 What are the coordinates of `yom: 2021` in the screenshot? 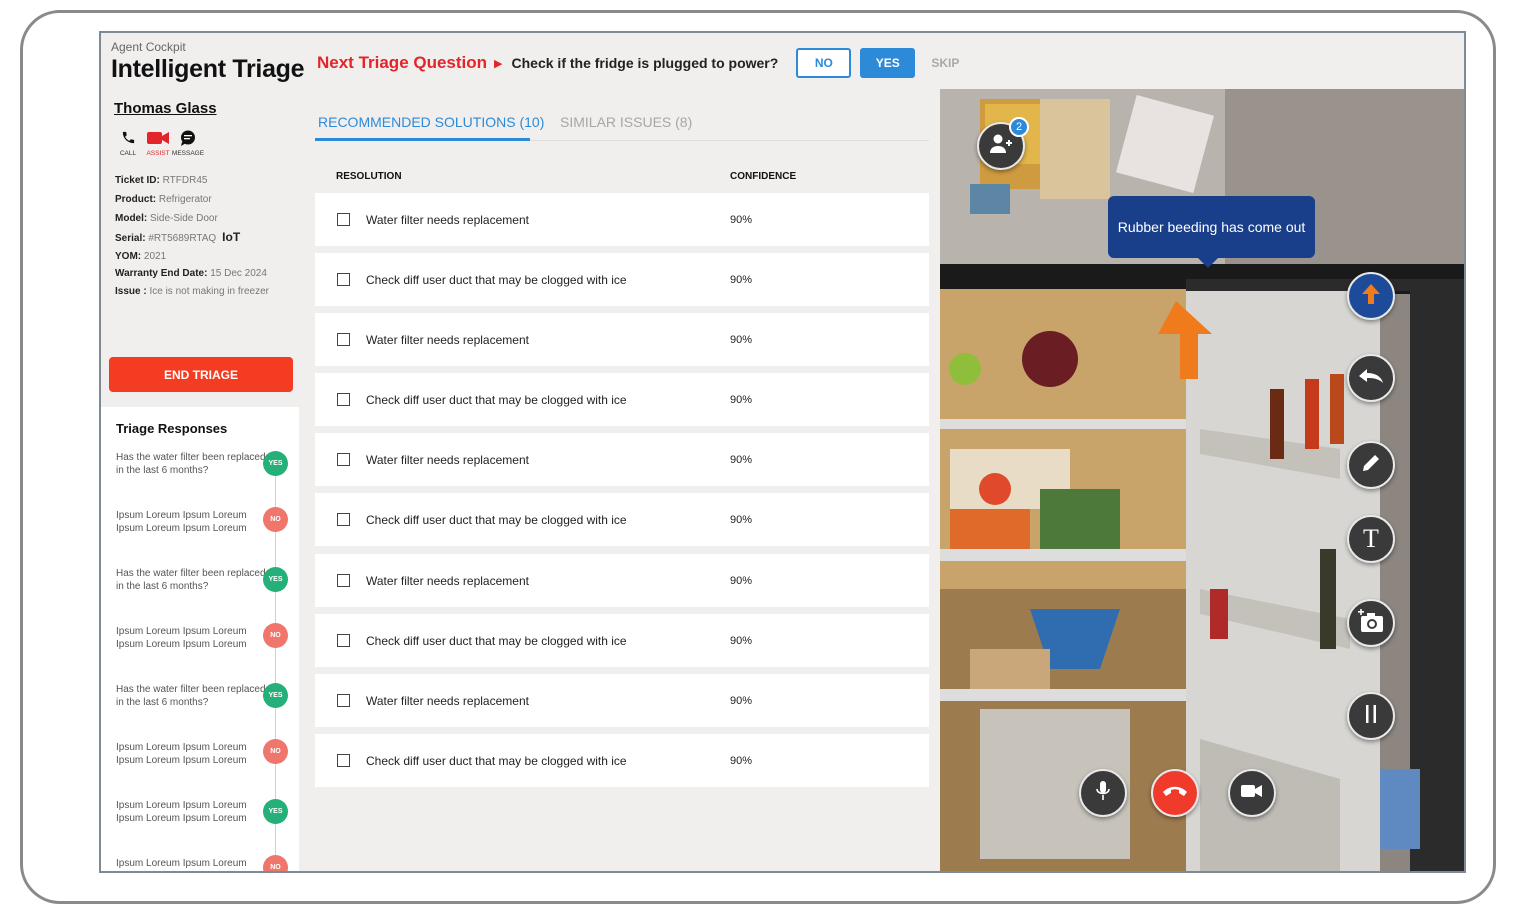 It's located at (155, 256).